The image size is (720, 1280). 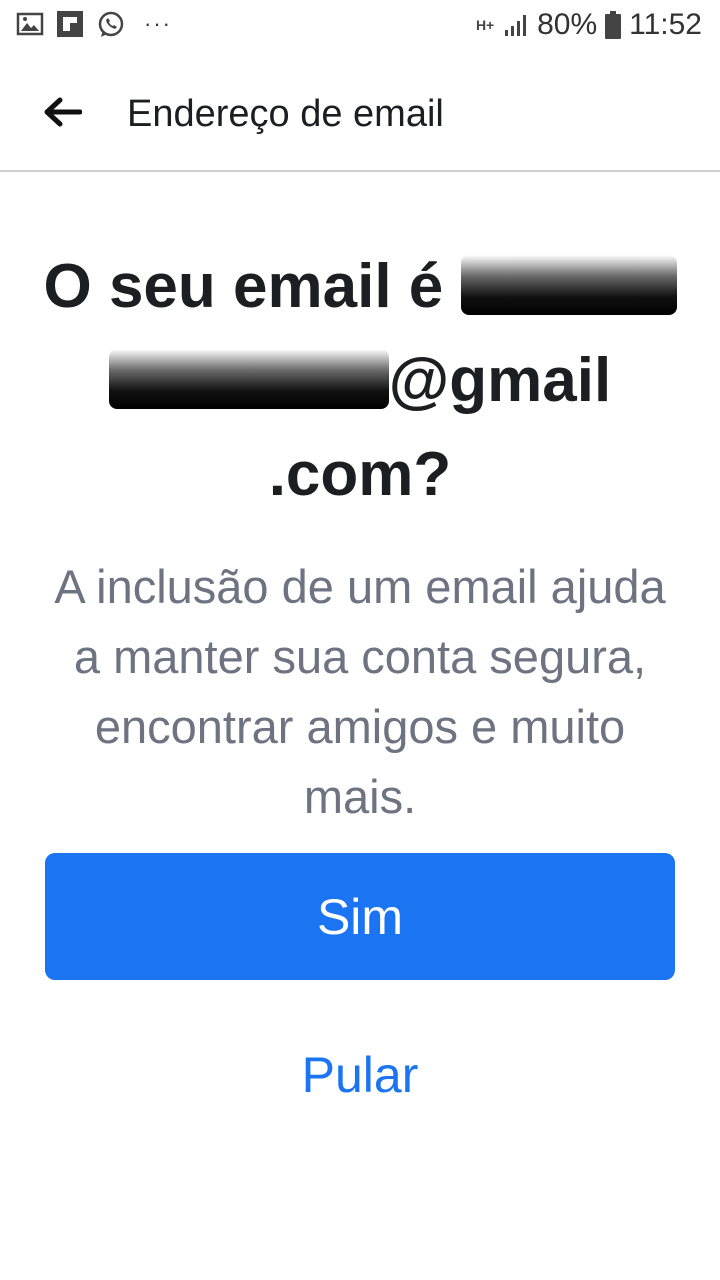 I want to click on page-title: Endereço de email, so click(x=285, y=114).